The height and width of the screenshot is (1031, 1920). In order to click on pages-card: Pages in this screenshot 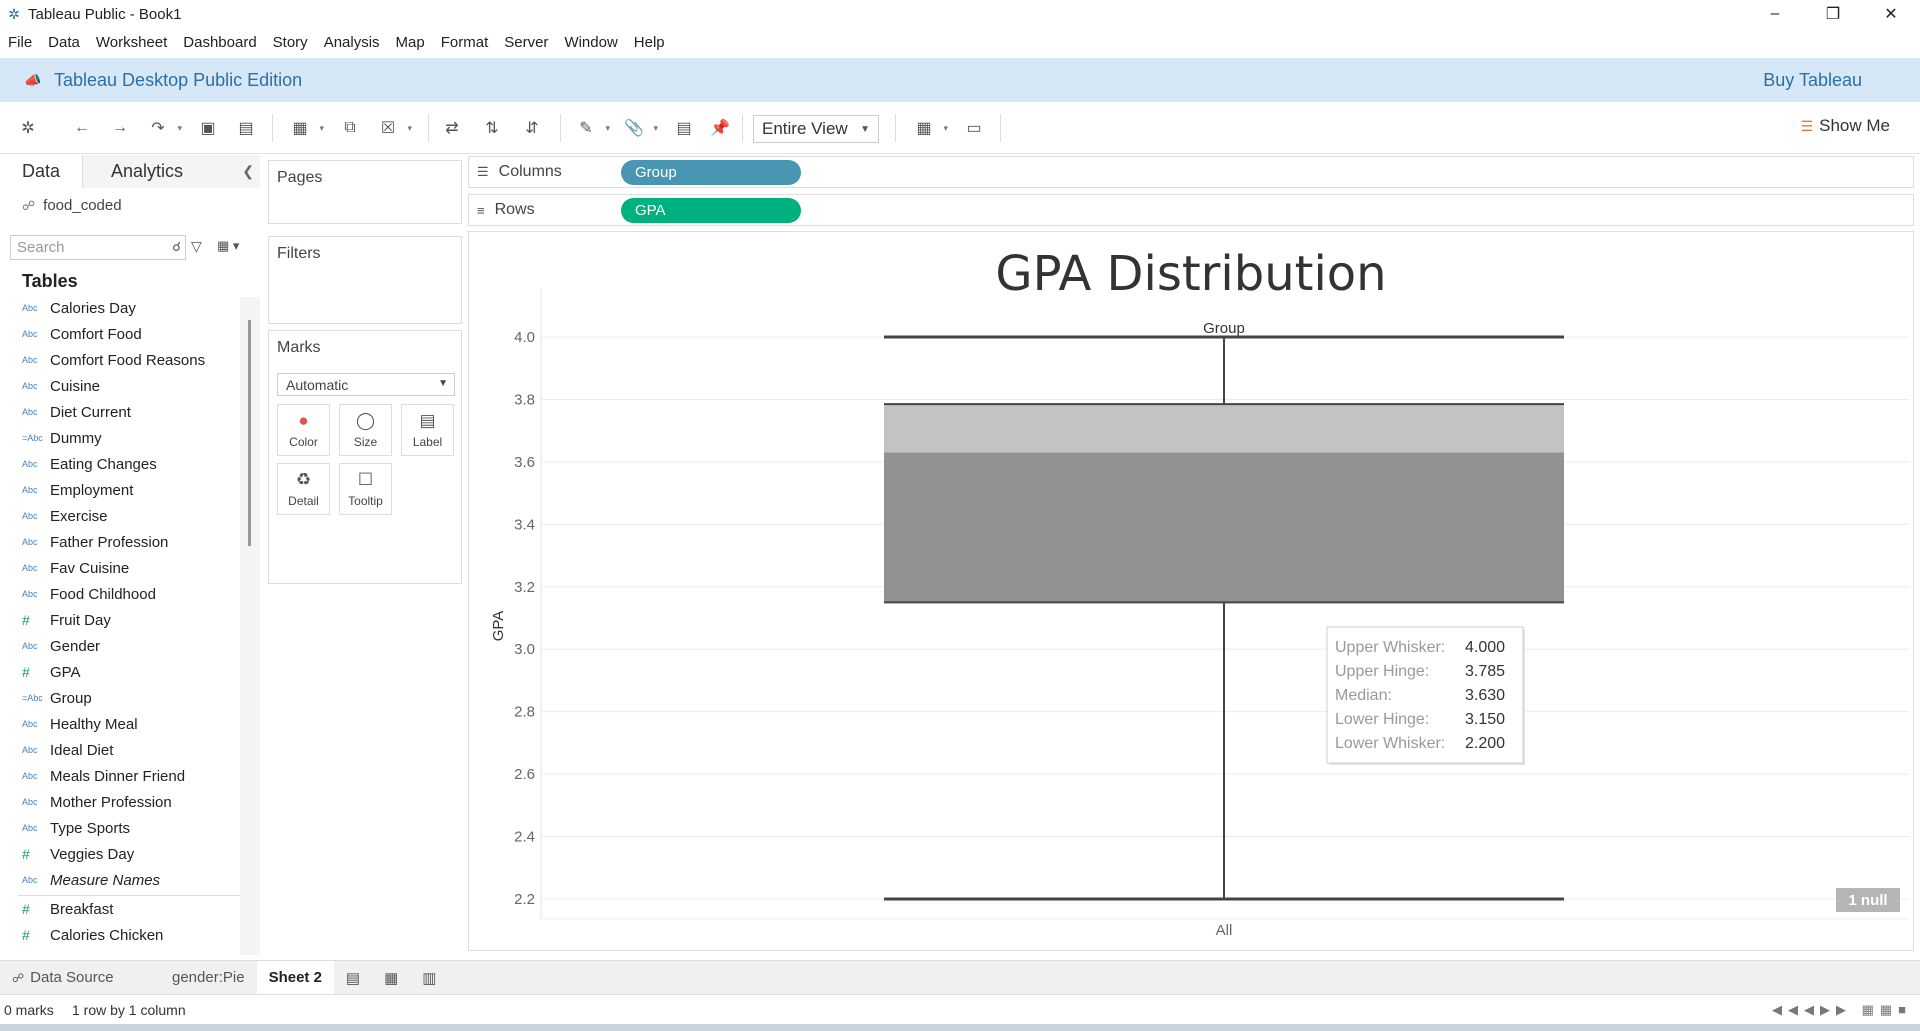, I will do `click(365, 192)`.